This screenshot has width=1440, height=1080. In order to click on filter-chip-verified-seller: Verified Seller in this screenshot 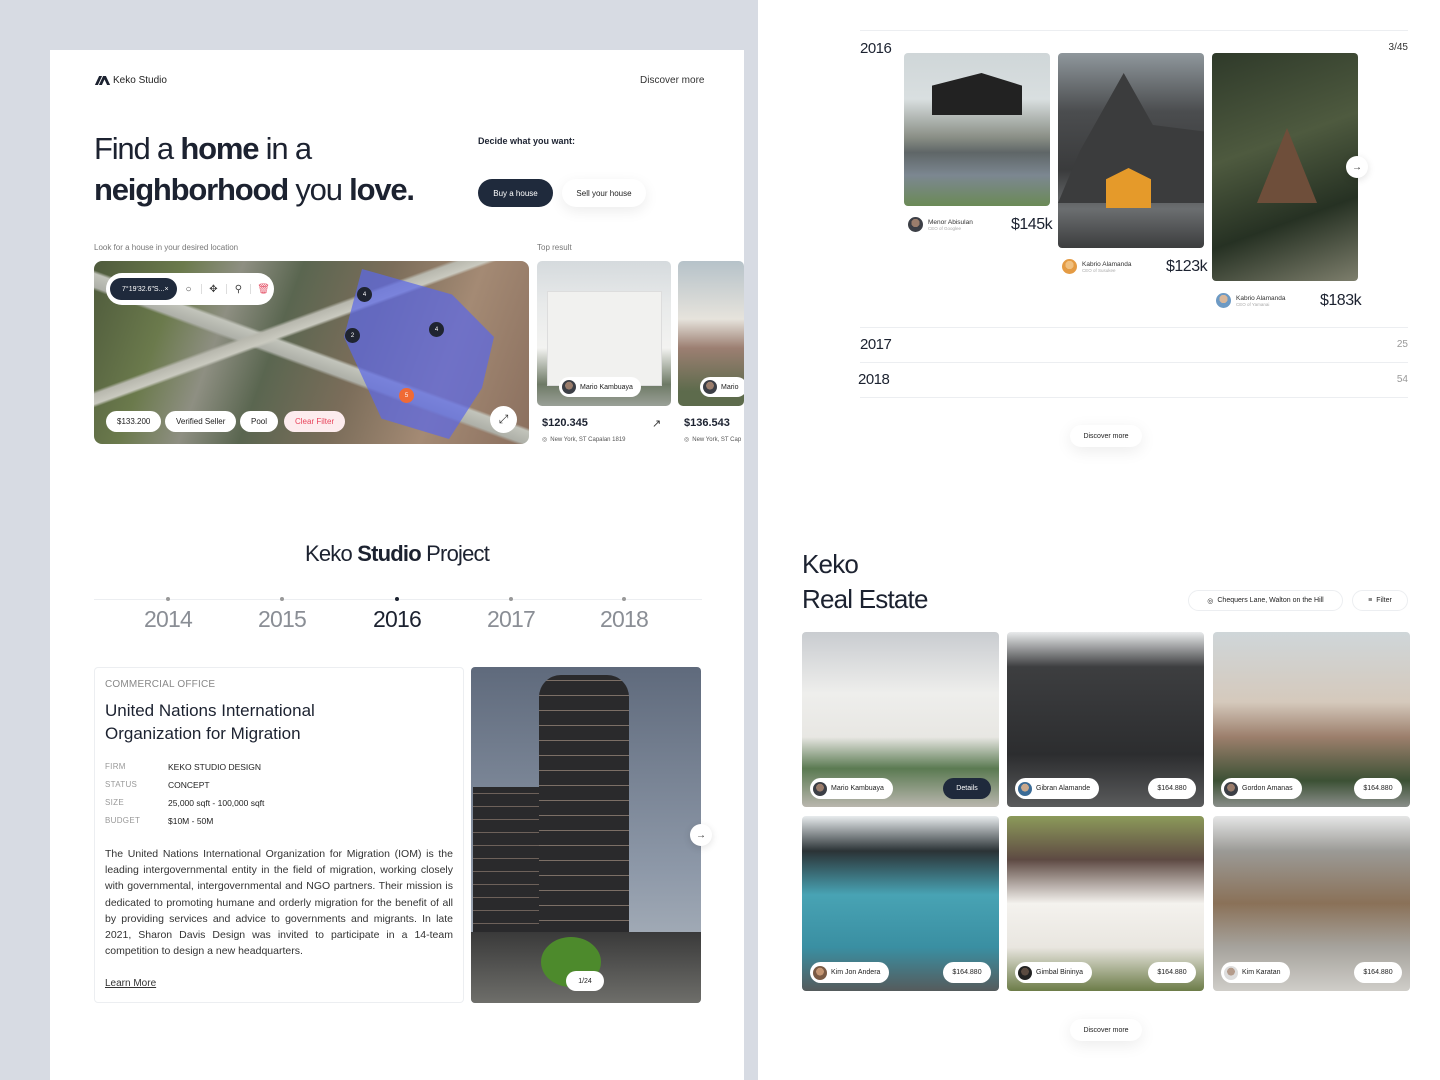, I will do `click(201, 421)`.